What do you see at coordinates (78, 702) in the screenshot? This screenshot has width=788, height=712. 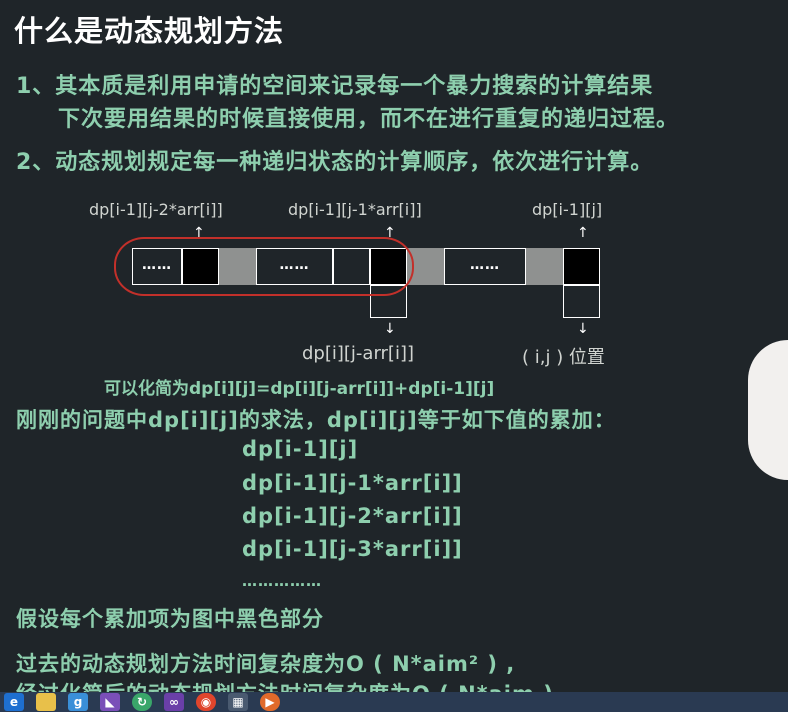 I see `app-icon: g` at bounding box center [78, 702].